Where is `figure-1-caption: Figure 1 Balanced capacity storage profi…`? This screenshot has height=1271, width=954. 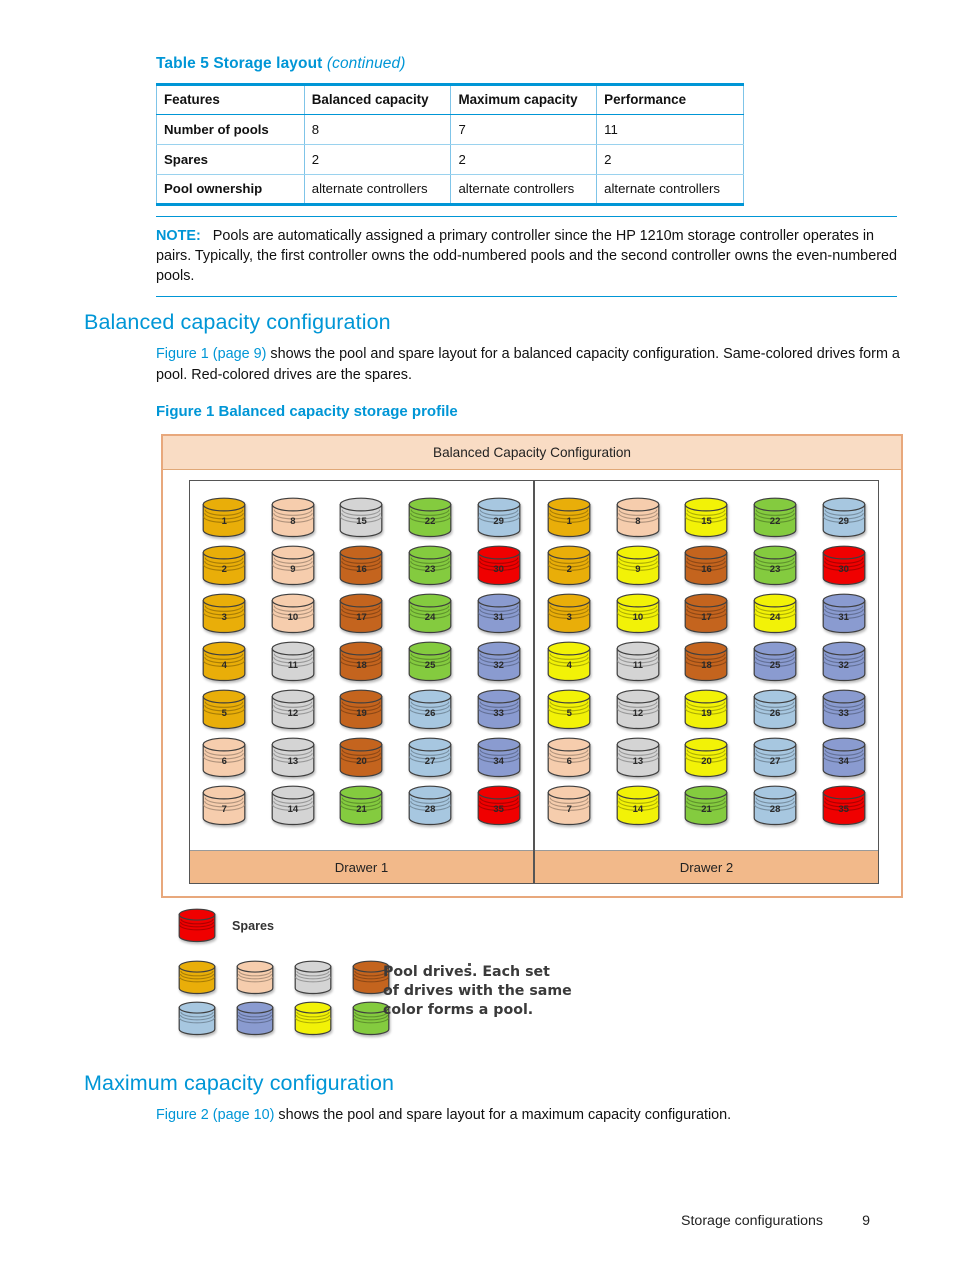
figure-1-caption: Figure 1 Balanced capacity storage profi… is located at coordinates (307, 411).